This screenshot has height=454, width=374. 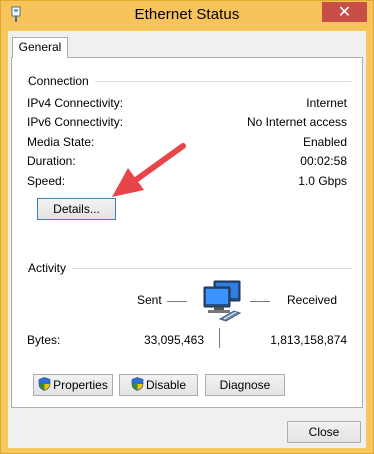 I want to click on media-state-value: Enabled, so click(x=324, y=142).